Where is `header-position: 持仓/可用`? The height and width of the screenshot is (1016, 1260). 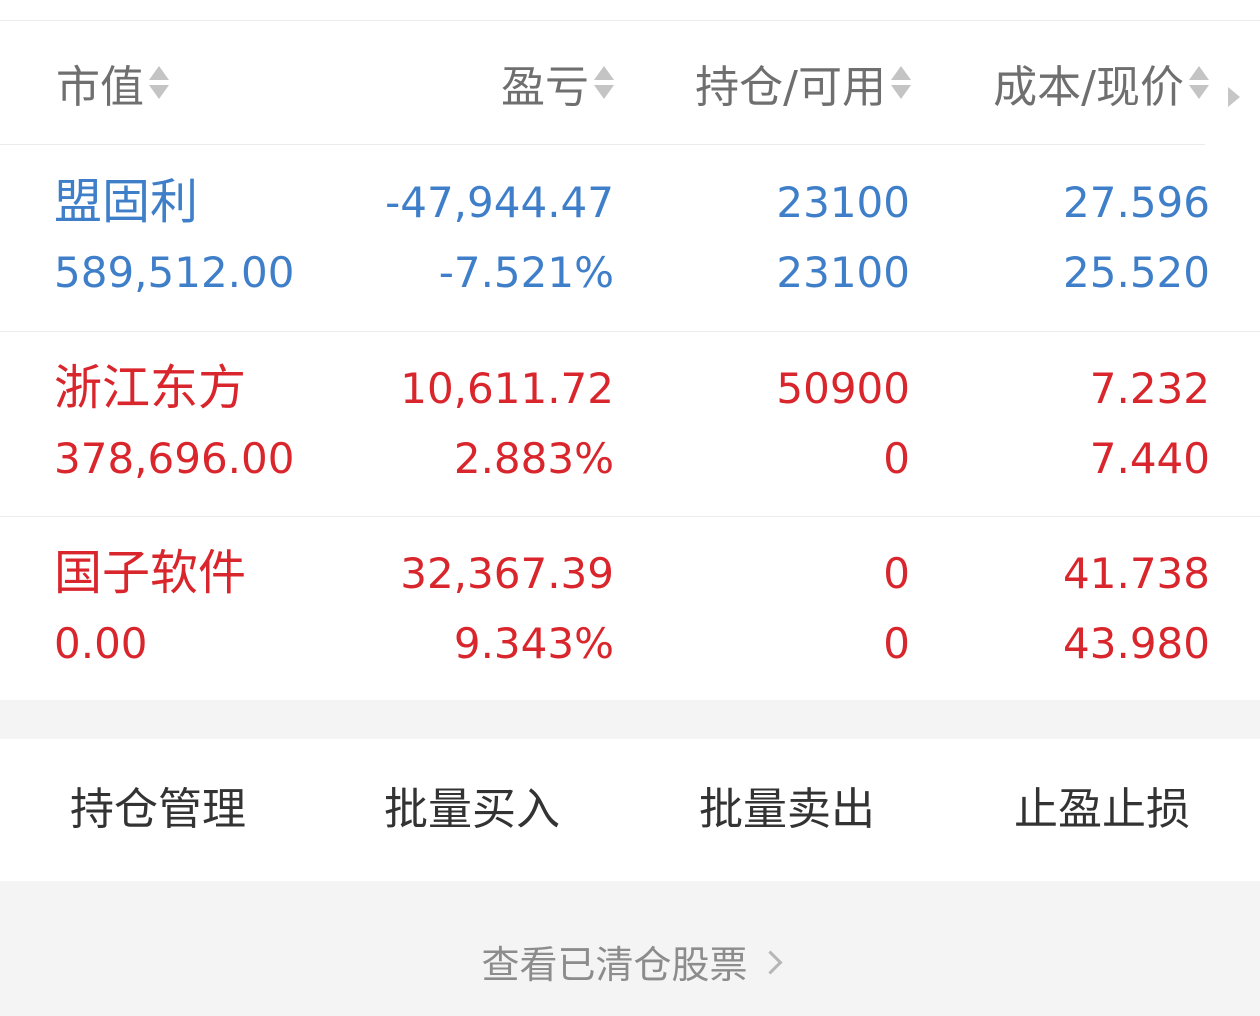
header-position: 持仓/可用 is located at coordinates (776, 84).